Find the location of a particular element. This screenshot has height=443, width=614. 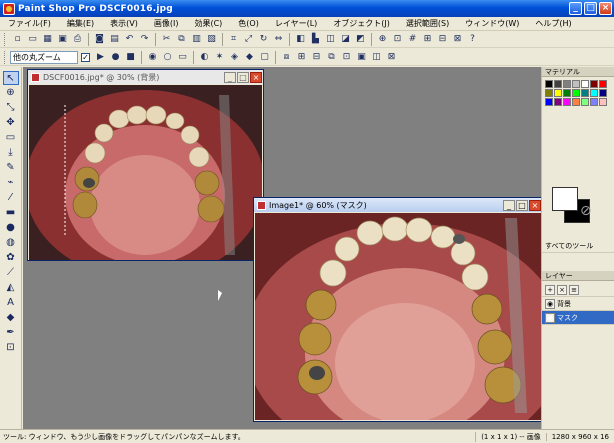

picture-tube-icon: ✿ is located at coordinates (11, 258).